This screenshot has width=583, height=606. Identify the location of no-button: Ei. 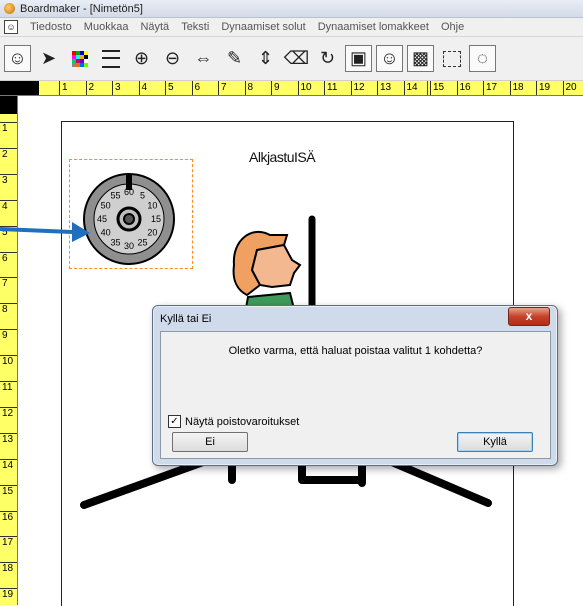
(210, 442).